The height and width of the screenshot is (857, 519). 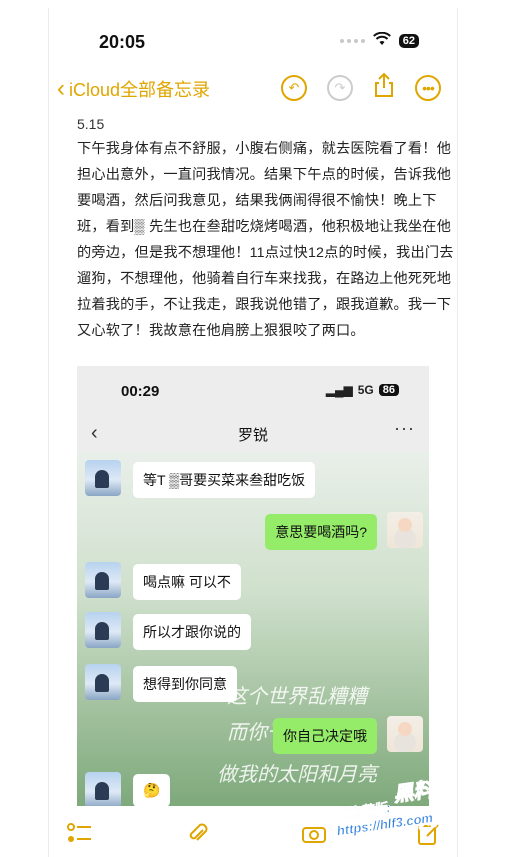 I want to click on chat-message: 你自己决定哦, so click(x=325, y=736).